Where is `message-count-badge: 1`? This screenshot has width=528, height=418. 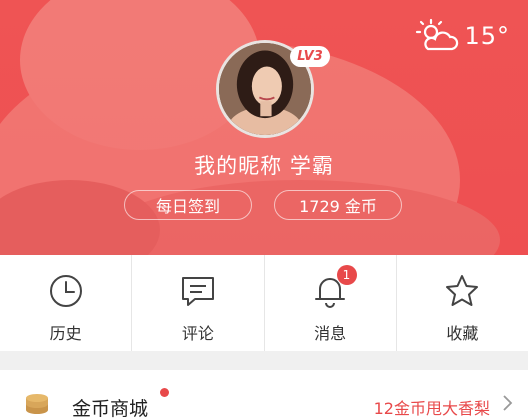 message-count-badge: 1 is located at coordinates (346, 275).